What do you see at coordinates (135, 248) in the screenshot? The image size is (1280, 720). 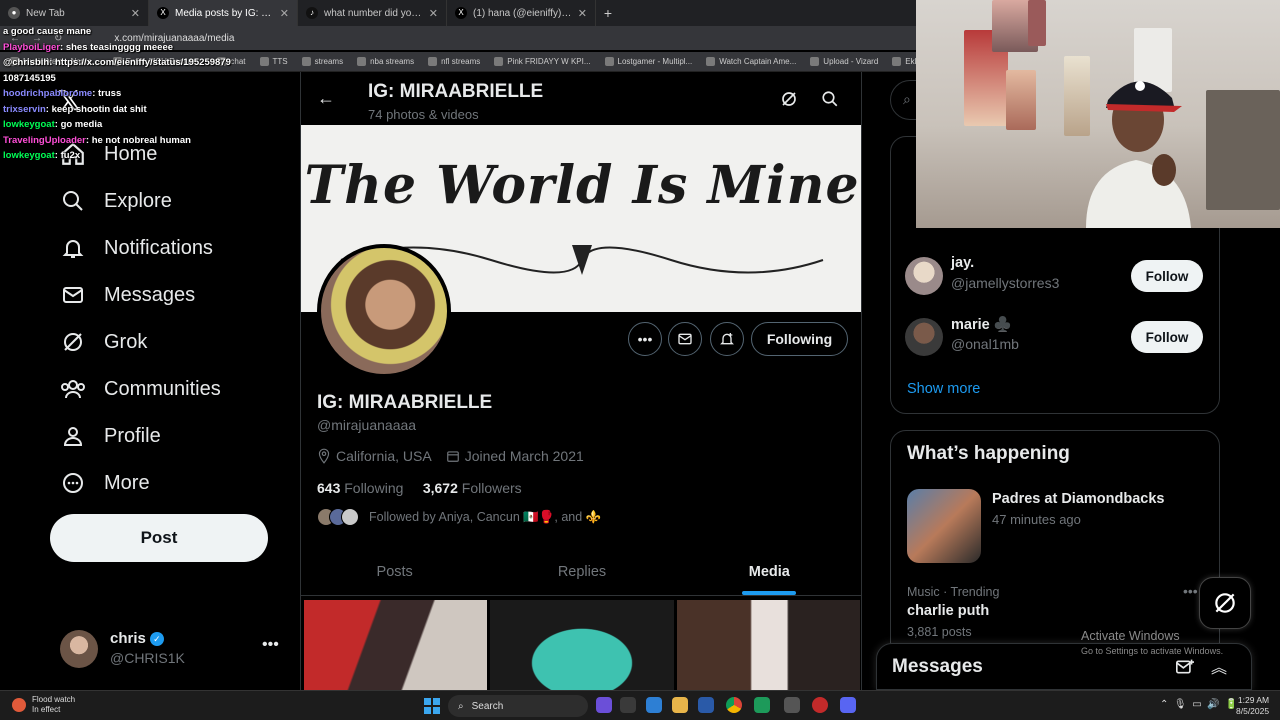 I see `nav-item-notifications: Notifications` at bounding box center [135, 248].